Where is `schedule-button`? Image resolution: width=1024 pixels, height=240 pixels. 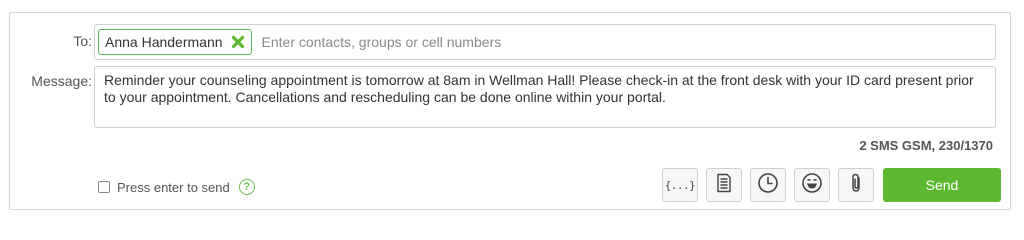
schedule-button is located at coordinates (768, 185).